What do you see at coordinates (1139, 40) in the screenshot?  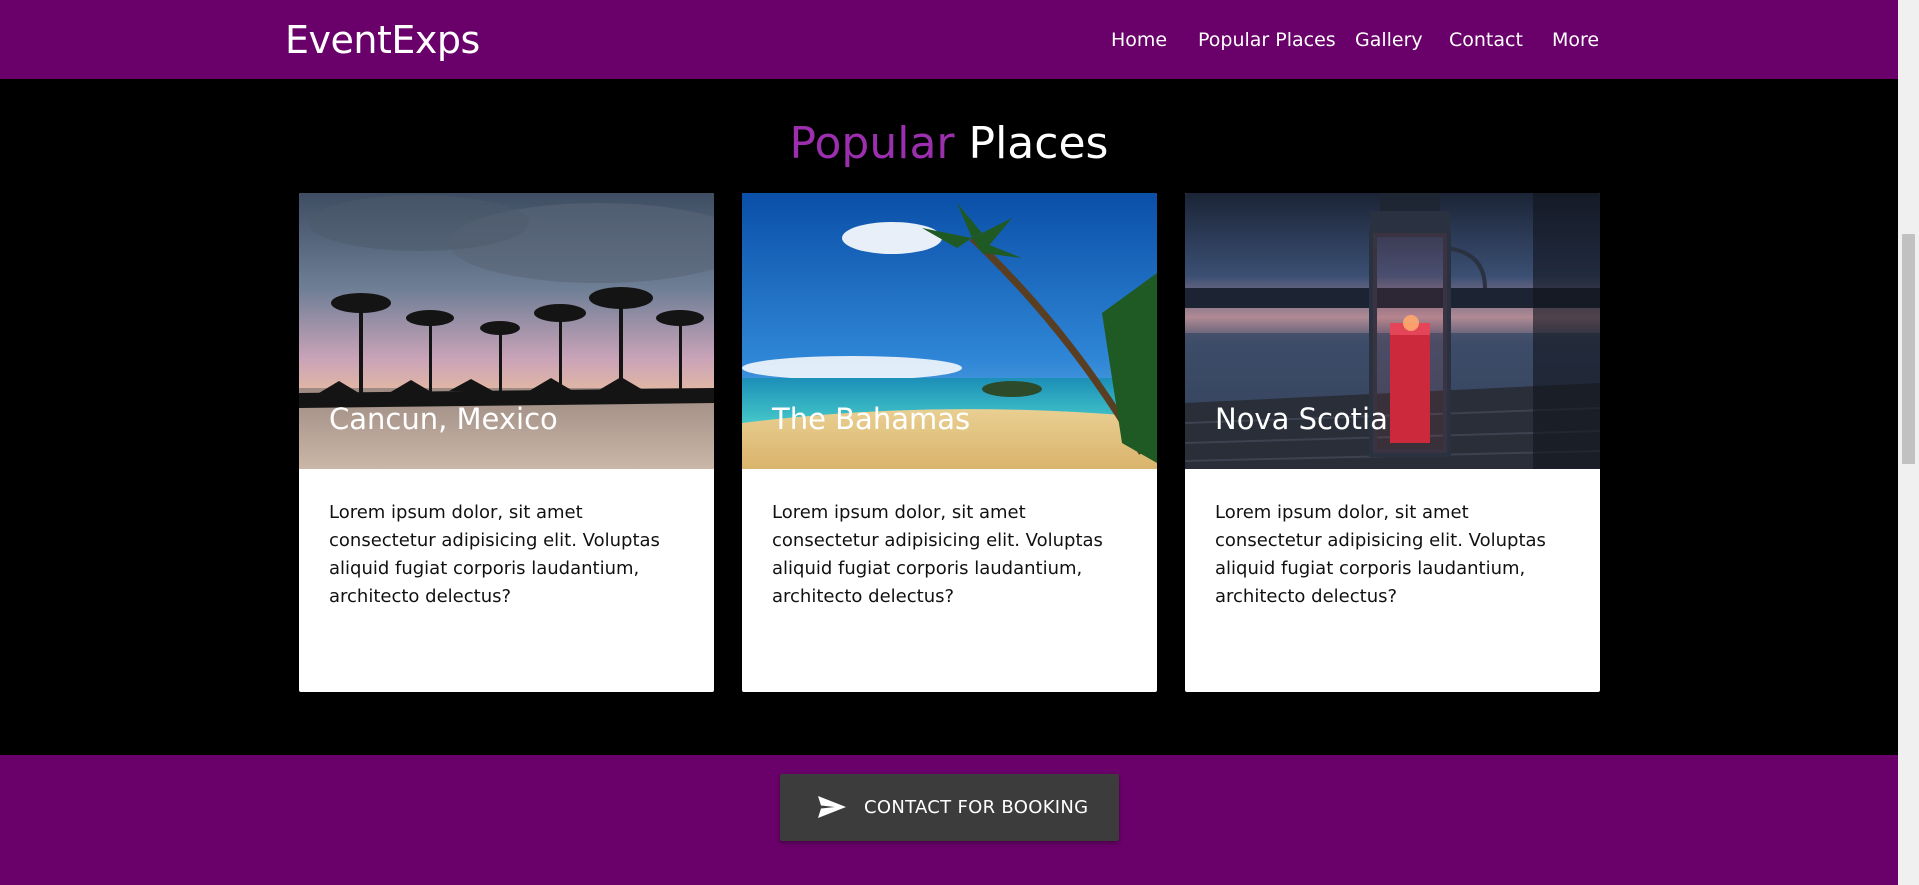 I see `nav-home: Home` at bounding box center [1139, 40].